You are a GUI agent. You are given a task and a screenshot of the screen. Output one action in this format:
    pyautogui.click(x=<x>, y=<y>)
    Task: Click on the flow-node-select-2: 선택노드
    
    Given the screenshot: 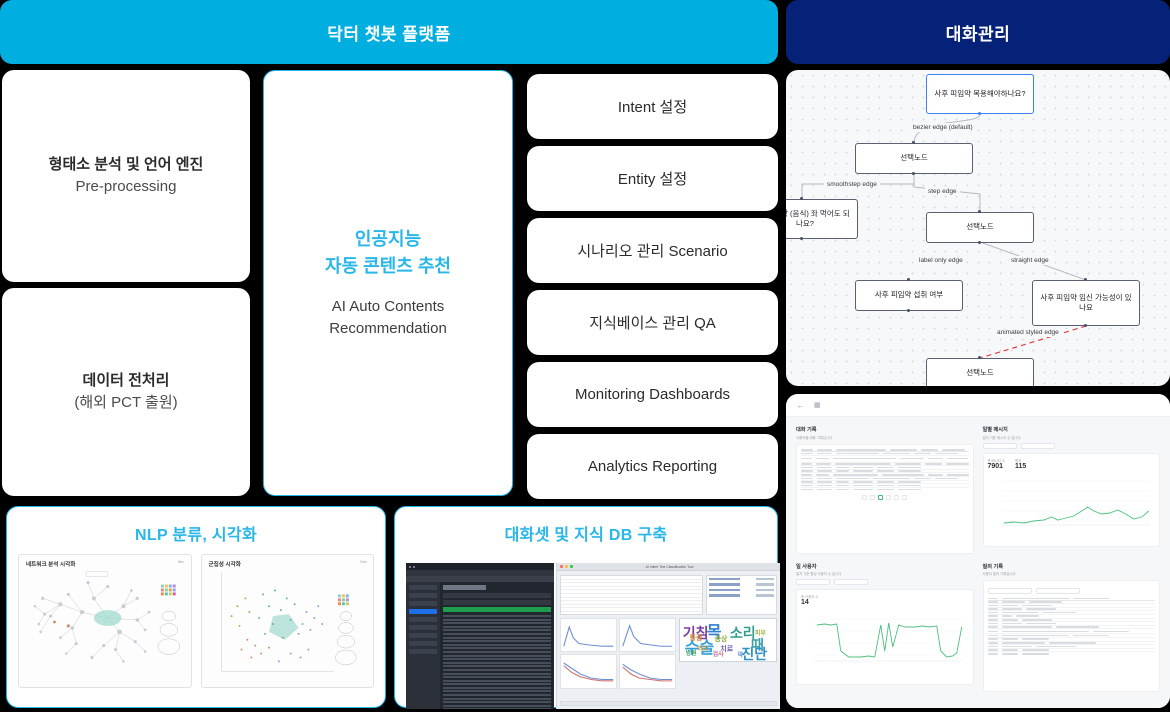 What is the action you would take?
    pyautogui.click(x=980, y=227)
    